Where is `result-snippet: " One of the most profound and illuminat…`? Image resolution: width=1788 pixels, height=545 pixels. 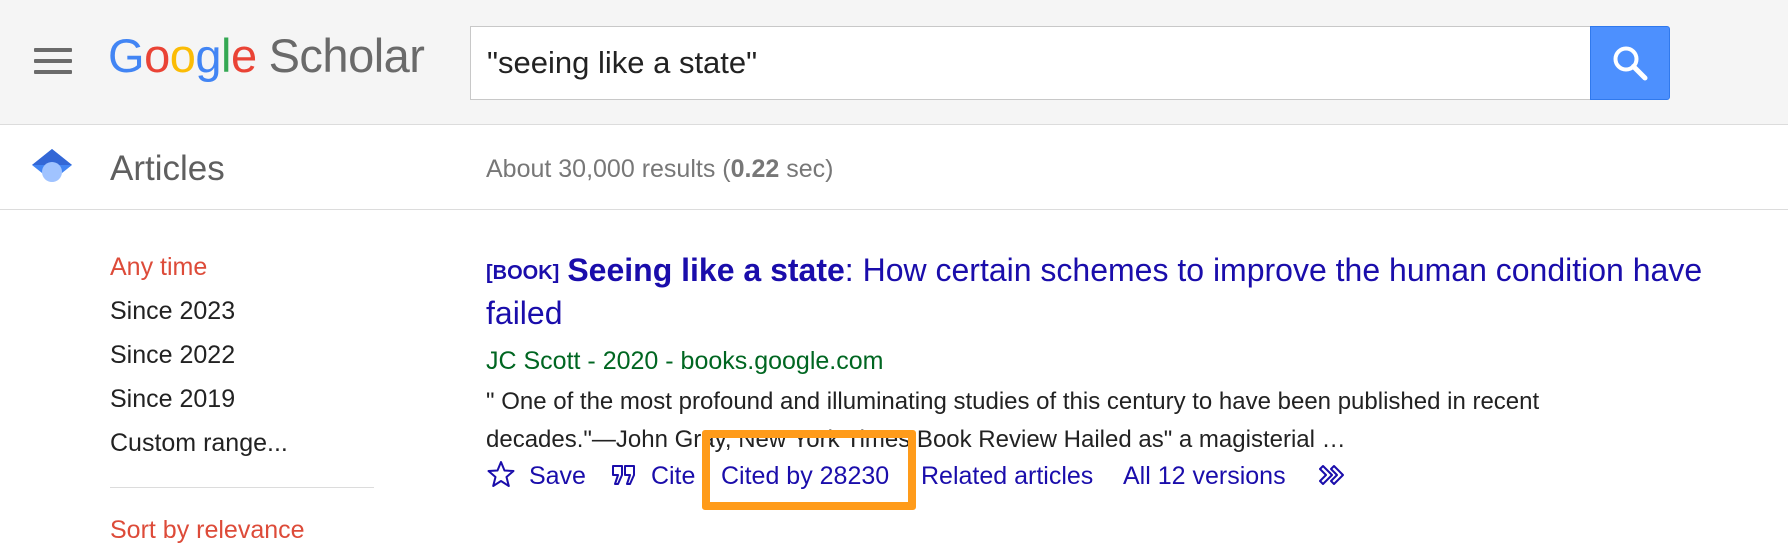 result-snippet: " One of the most profound and illuminat… is located at coordinates (1013, 420).